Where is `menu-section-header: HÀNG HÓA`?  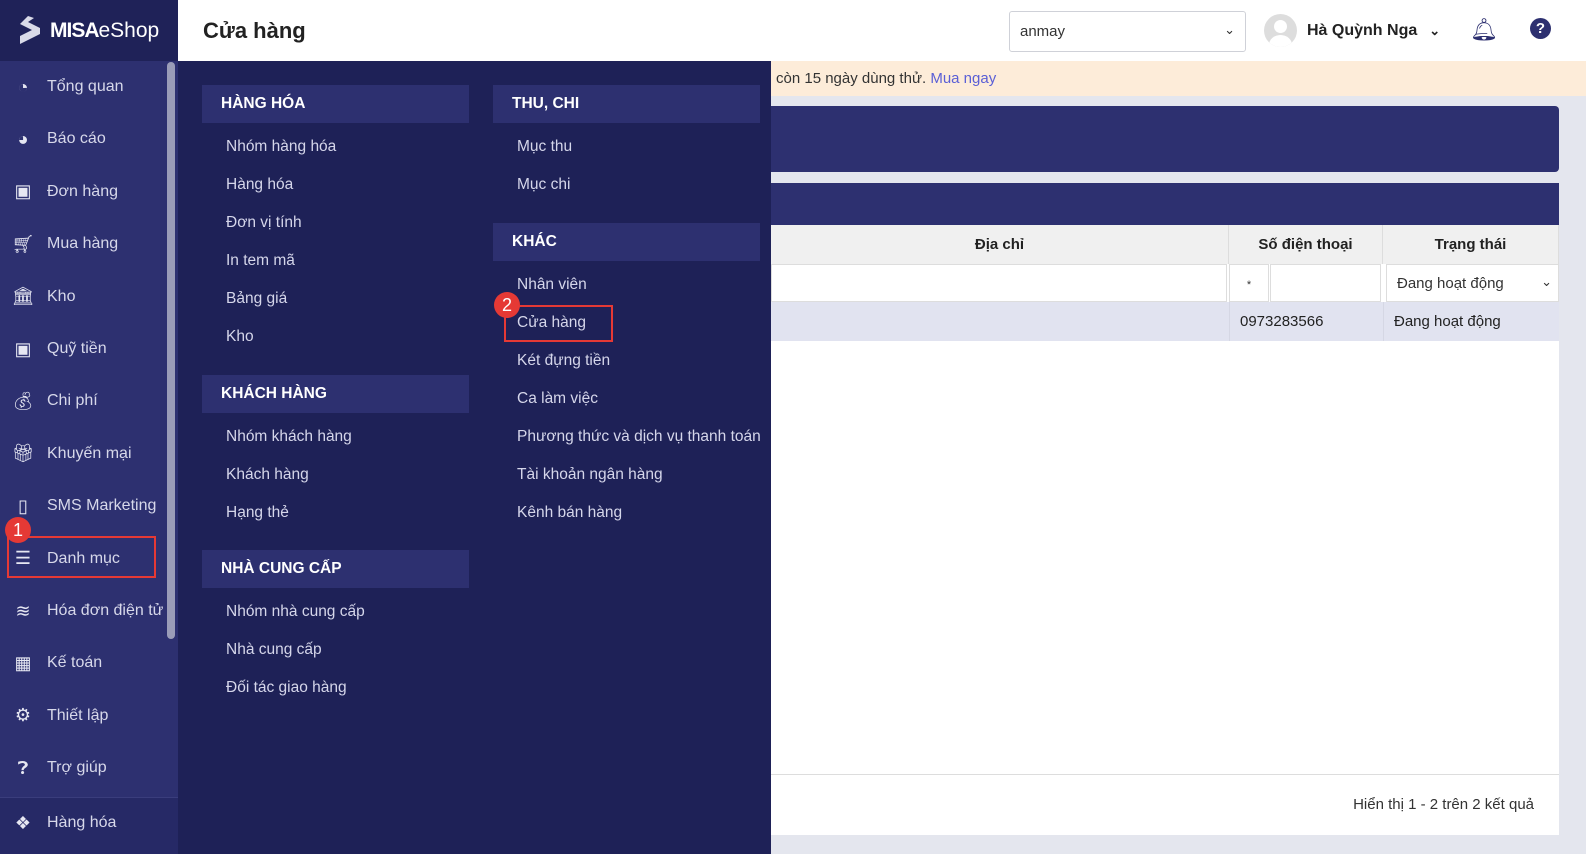
menu-section-header: HÀNG HÓA is located at coordinates (335, 104).